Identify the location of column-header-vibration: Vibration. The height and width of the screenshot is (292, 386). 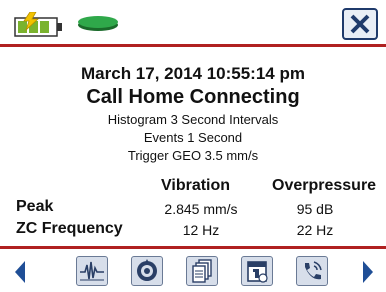
(196, 185).